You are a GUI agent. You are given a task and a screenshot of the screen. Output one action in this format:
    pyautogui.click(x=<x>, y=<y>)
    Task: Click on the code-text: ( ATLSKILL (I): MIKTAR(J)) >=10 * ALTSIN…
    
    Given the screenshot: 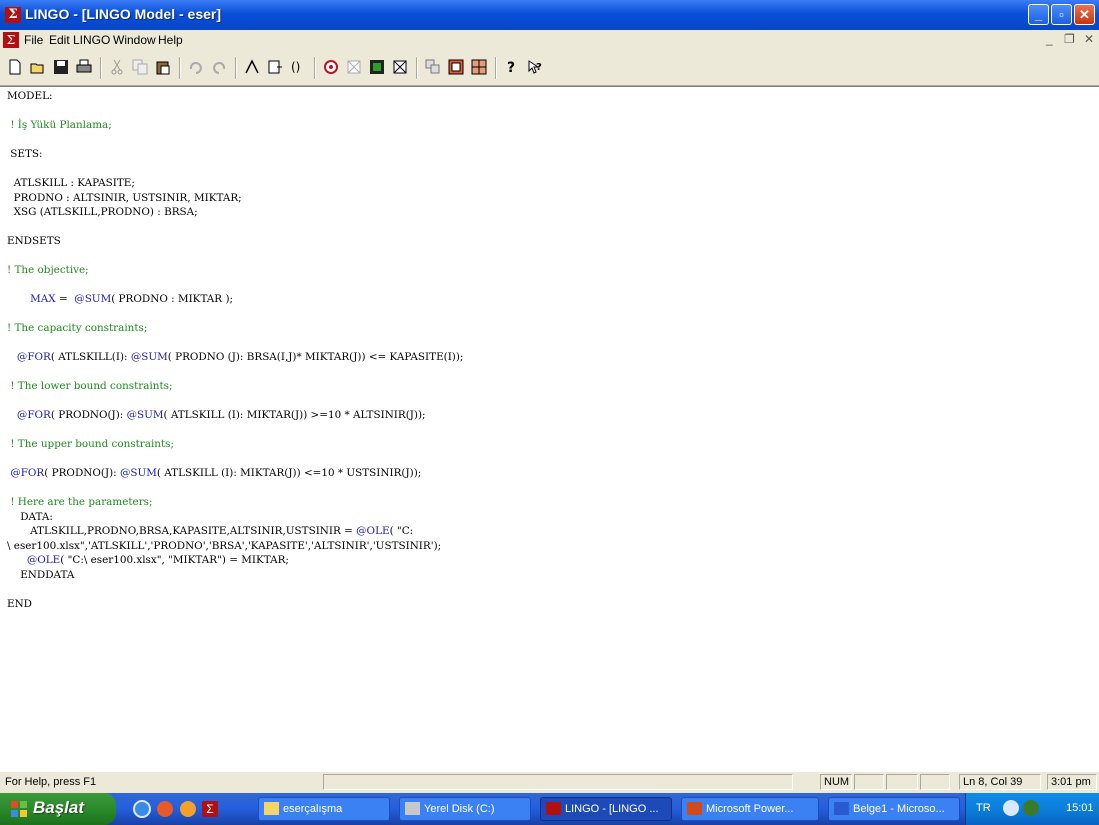 What is the action you would take?
    pyautogui.click(x=294, y=415)
    